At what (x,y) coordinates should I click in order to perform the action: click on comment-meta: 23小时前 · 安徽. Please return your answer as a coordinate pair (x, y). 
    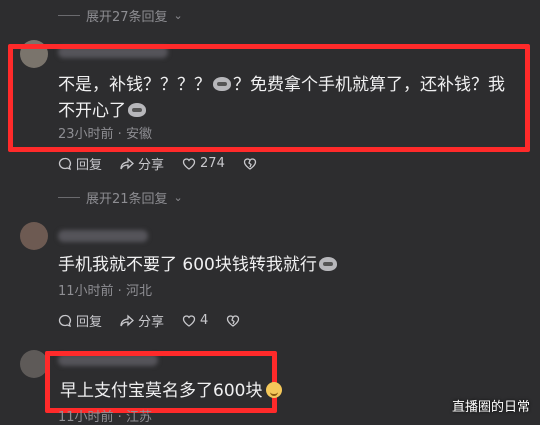
    Looking at the image, I should click on (105, 134).